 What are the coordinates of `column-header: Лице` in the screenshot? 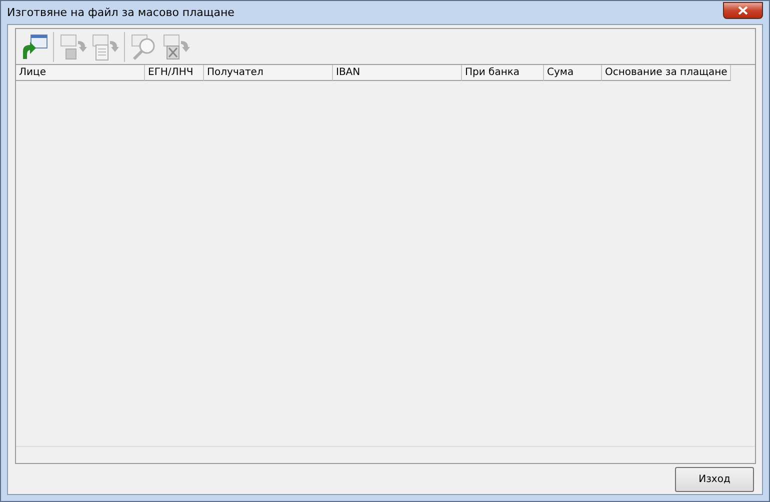 It's located at (80, 73).